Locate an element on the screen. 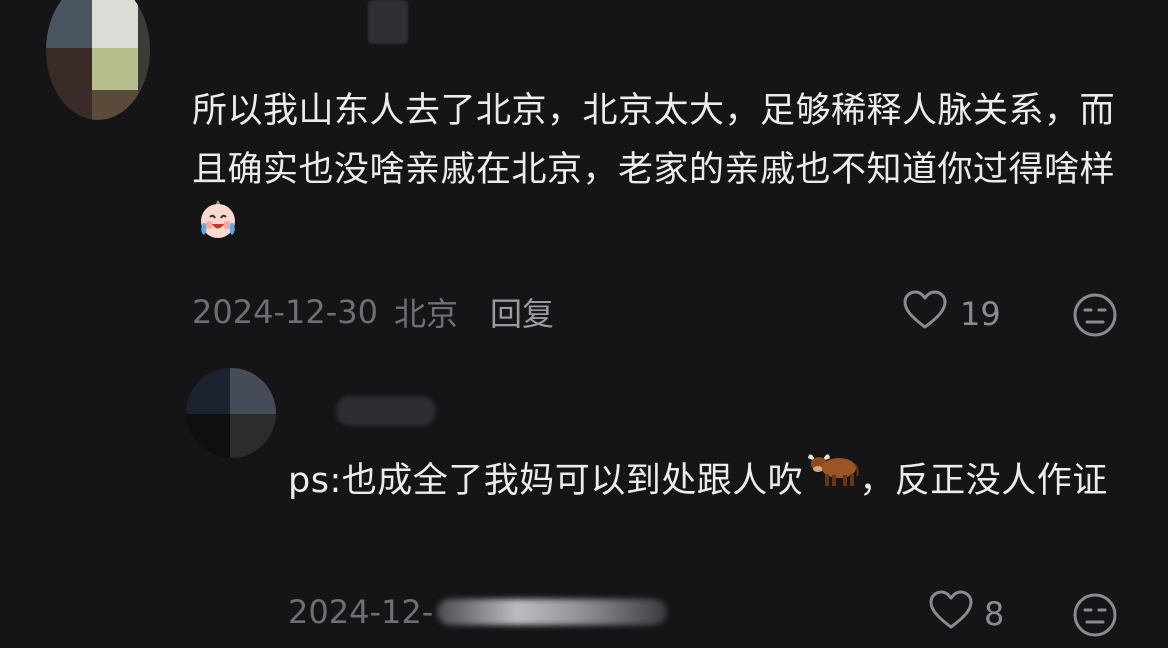  reply-like-button: 8 is located at coordinates (966, 614).